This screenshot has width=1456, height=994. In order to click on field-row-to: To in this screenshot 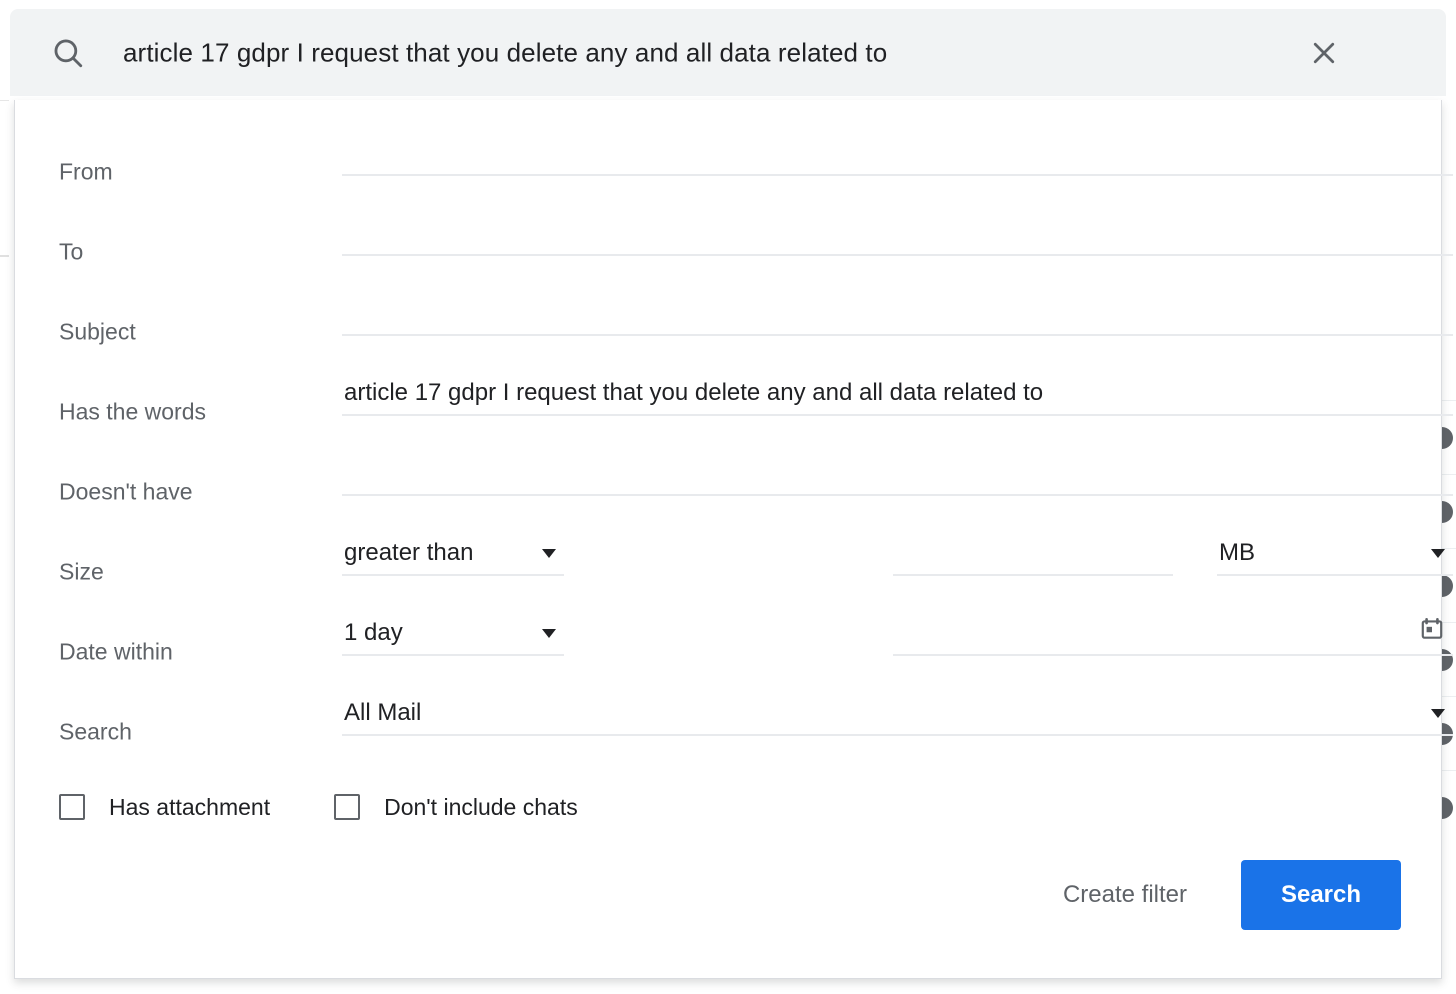, I will do `click(756, 252)`.